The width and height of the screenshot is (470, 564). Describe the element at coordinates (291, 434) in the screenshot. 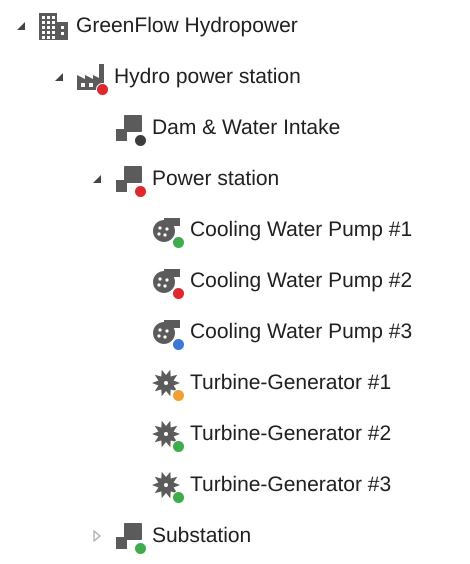

I see `tree-item-label: Turbine-Generator #2` at that location.